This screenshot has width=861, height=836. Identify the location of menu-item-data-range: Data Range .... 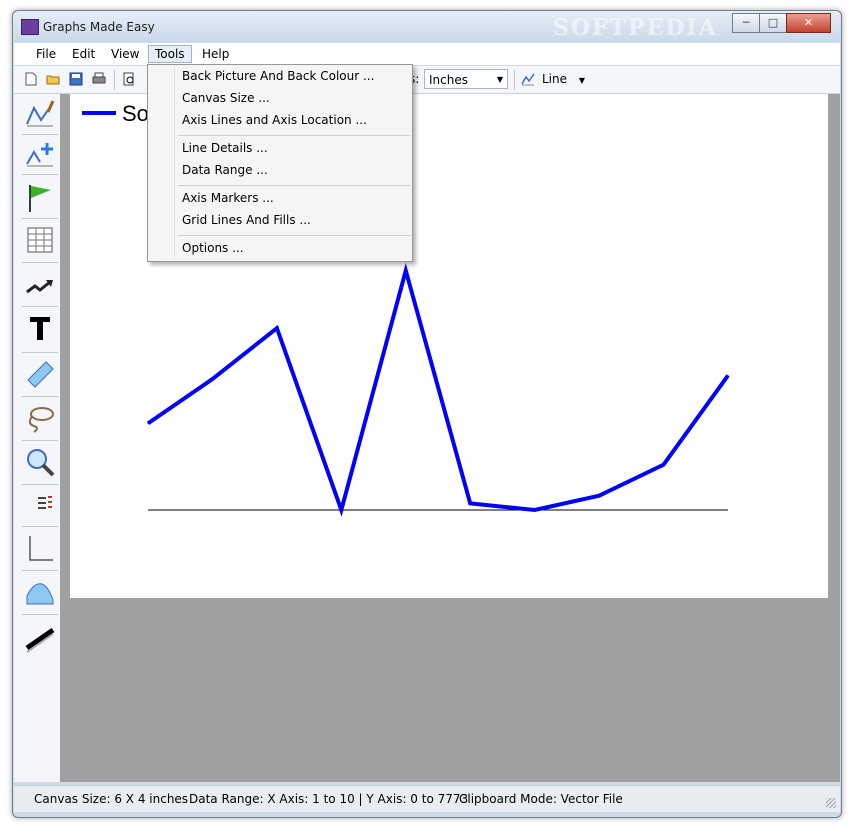
(225, 170).